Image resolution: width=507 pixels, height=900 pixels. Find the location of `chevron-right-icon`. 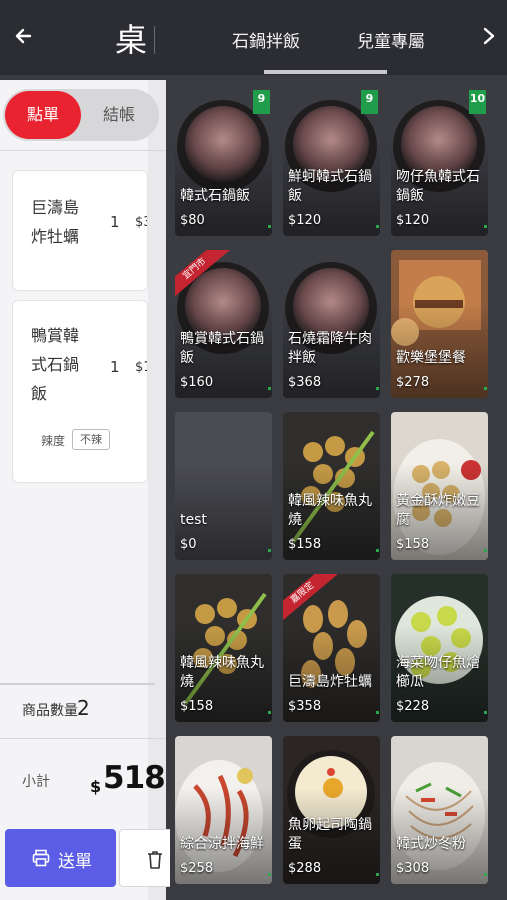

chevron-right-icon is located at coordinates (489, 36).